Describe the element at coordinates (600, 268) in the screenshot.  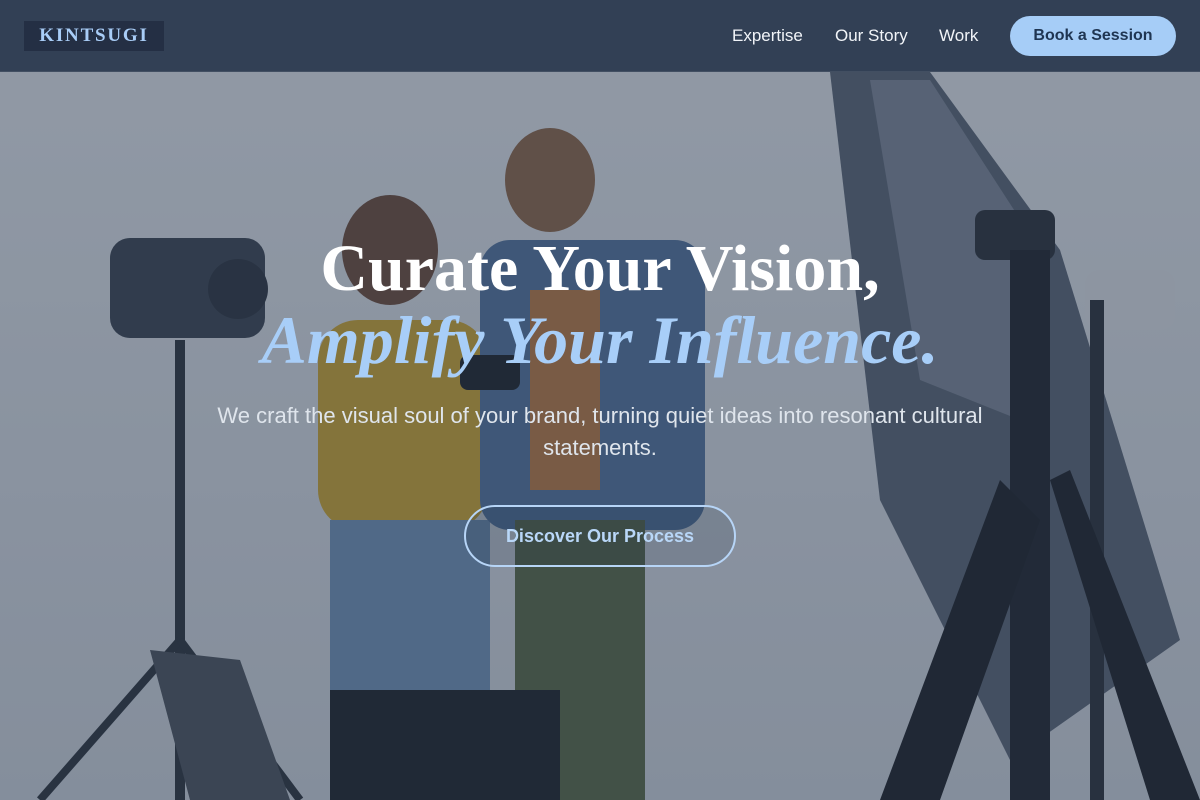
I see `hero-headline-line1: Curate Your Vision,` at that location.